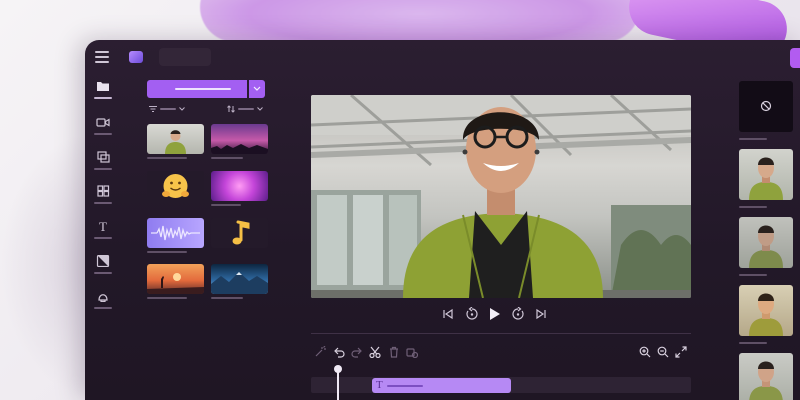 This screenshot has width=800, height=400. Describe the element at coordinates (103, 296) in the screenshot. I see `brand-kit-icon` at that location.